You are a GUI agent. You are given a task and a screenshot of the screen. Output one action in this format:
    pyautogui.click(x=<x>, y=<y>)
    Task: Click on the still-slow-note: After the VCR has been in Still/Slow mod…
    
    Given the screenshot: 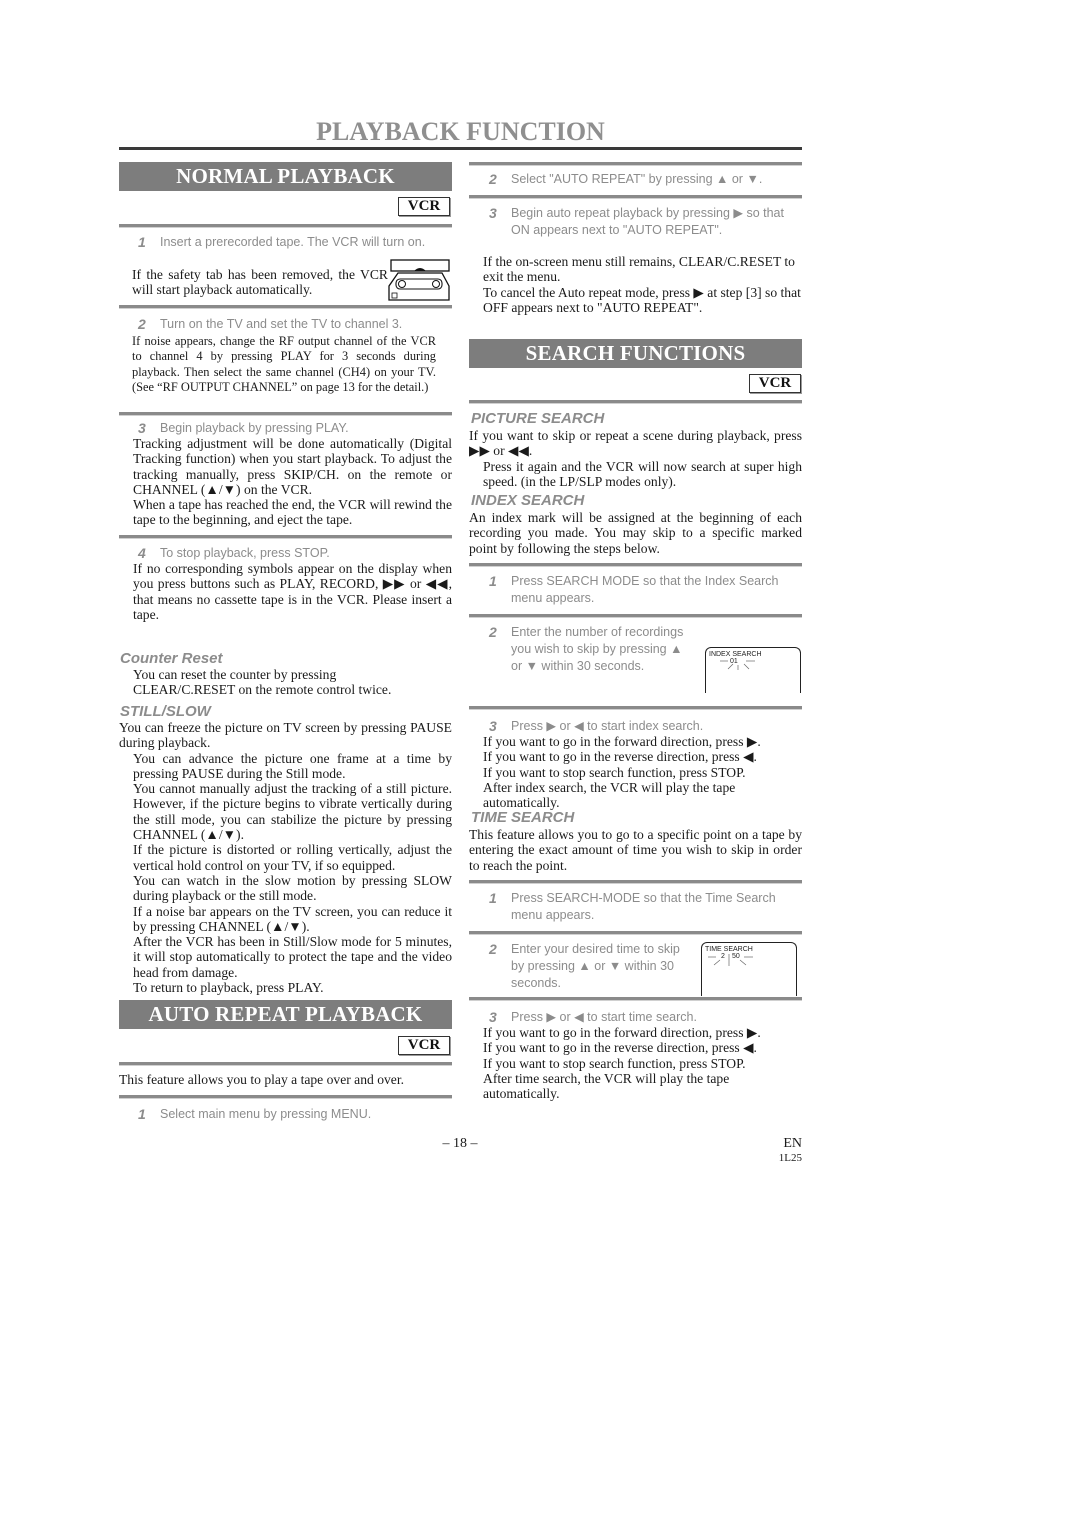 What is the action you would take?
    pyautogui.click(x=292, y=957)
    